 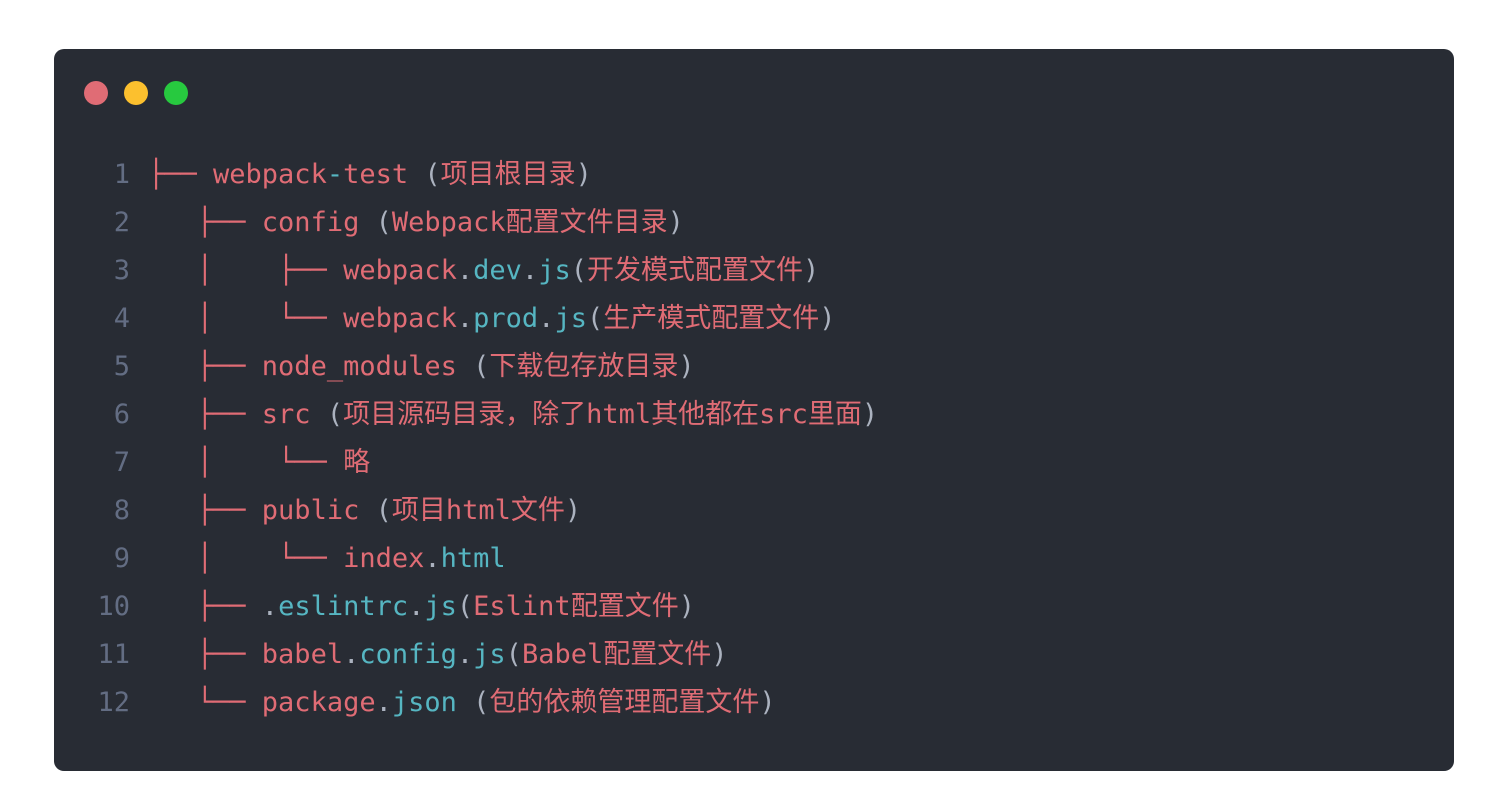 What do you see at coordinates (478, 510) in the screenshot?
I see `token-comment: 项目html文件` at bounding box center [478, 510].